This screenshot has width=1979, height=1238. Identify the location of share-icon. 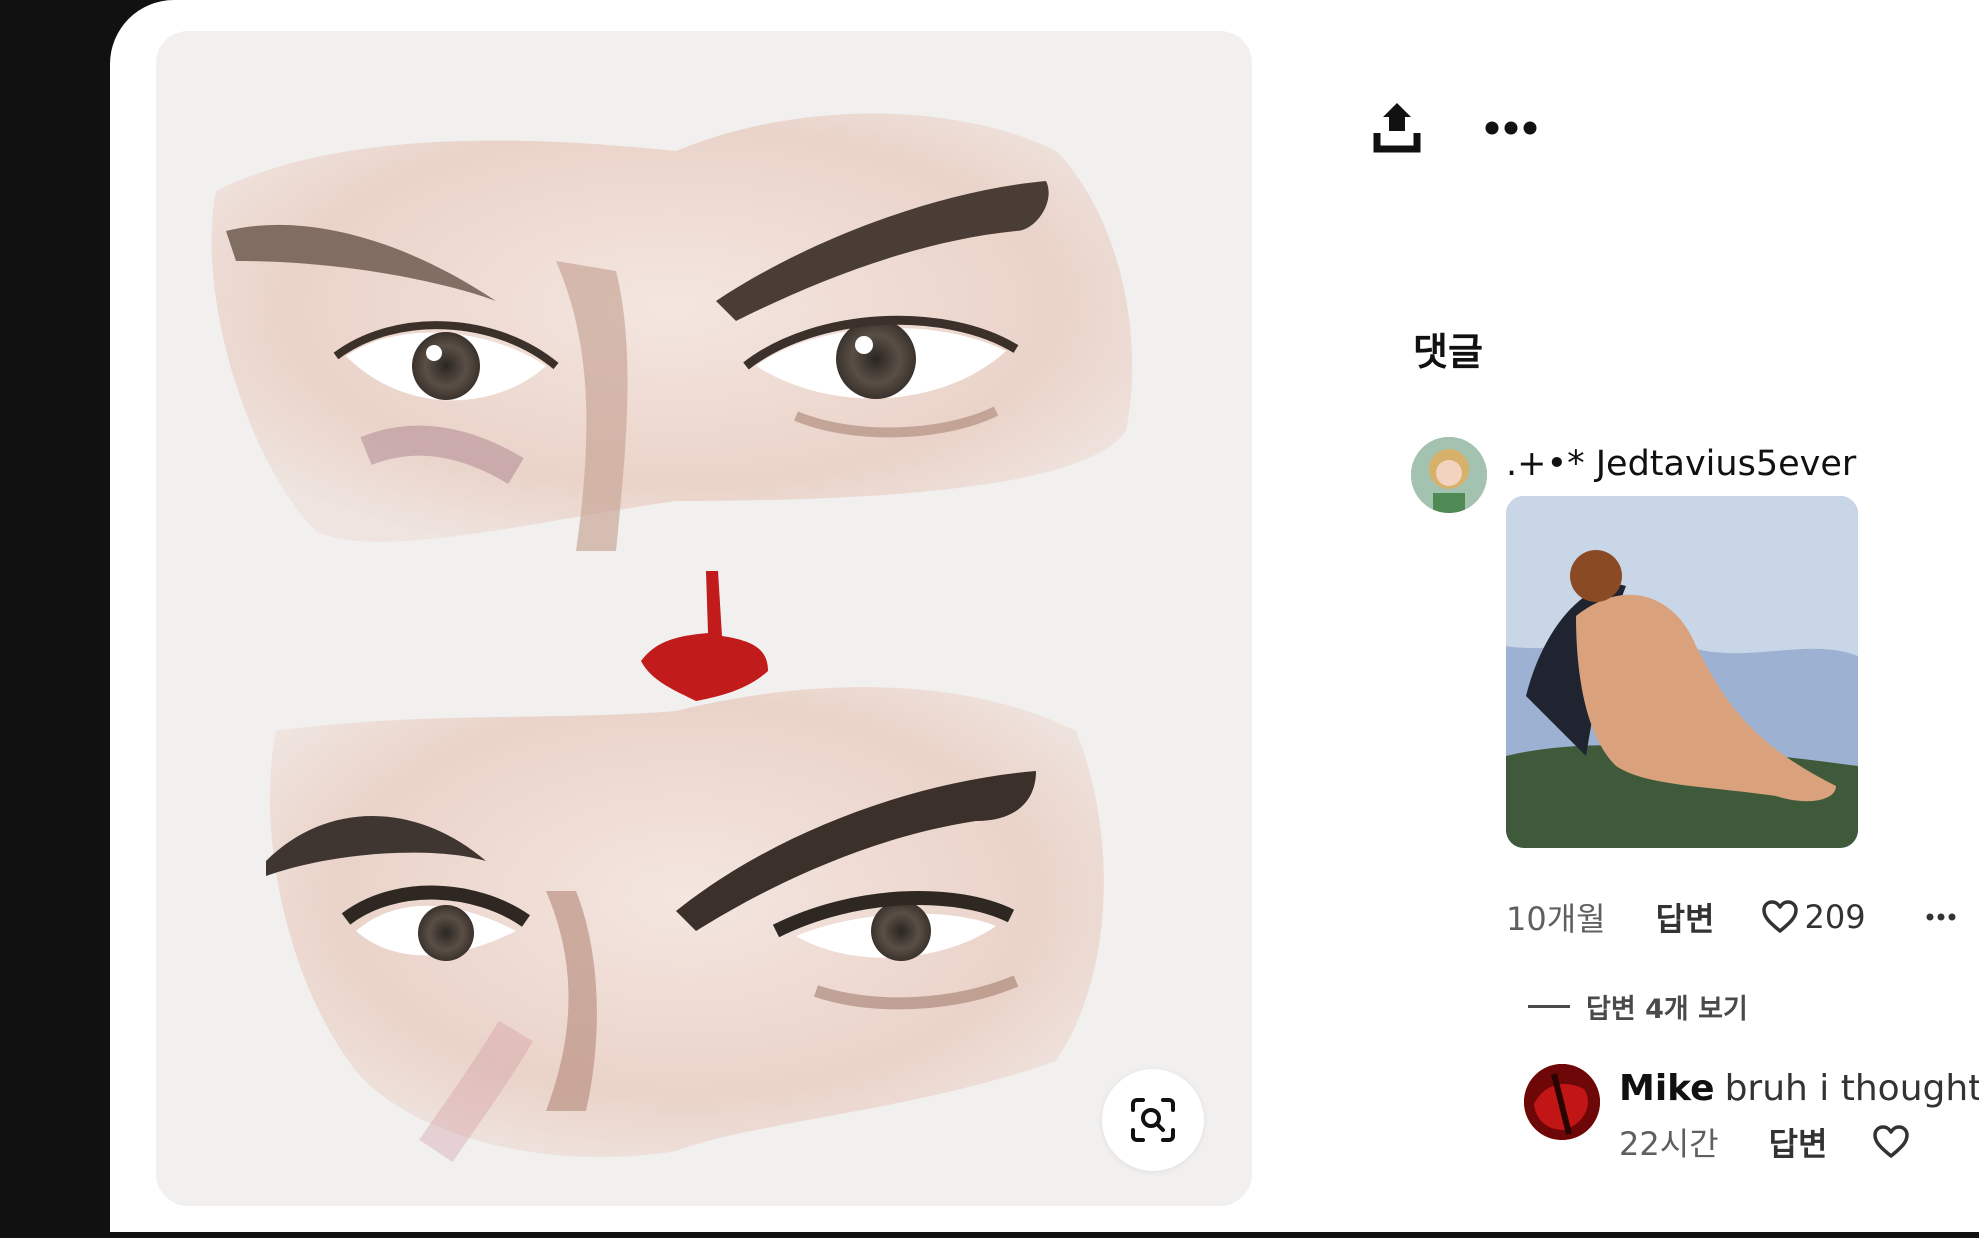
(1397, 129).